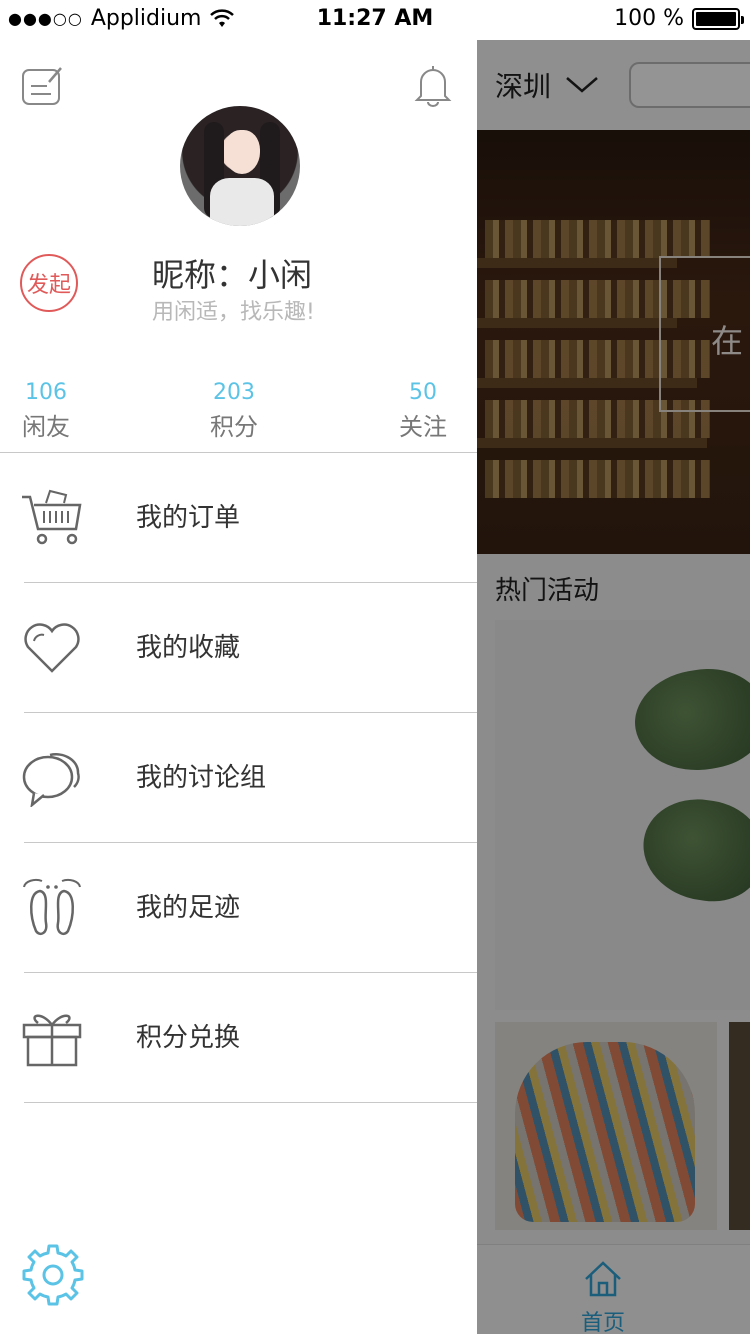 The image size is (750, 1334). What do you see at coordinates (49, 283) in the screenshot?
I see `initiate-button: 发起` at bounding box center [49, 283].